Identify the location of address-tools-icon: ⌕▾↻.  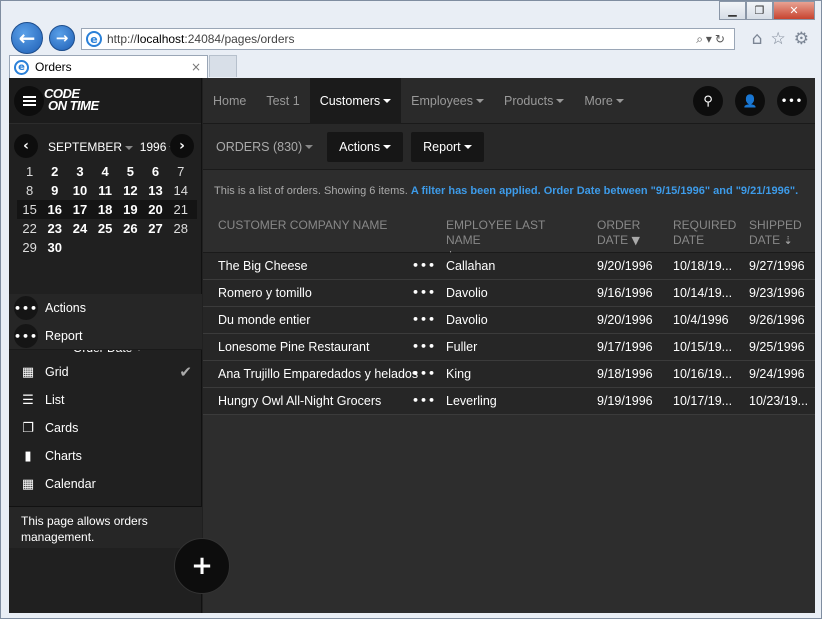
(712, 39).